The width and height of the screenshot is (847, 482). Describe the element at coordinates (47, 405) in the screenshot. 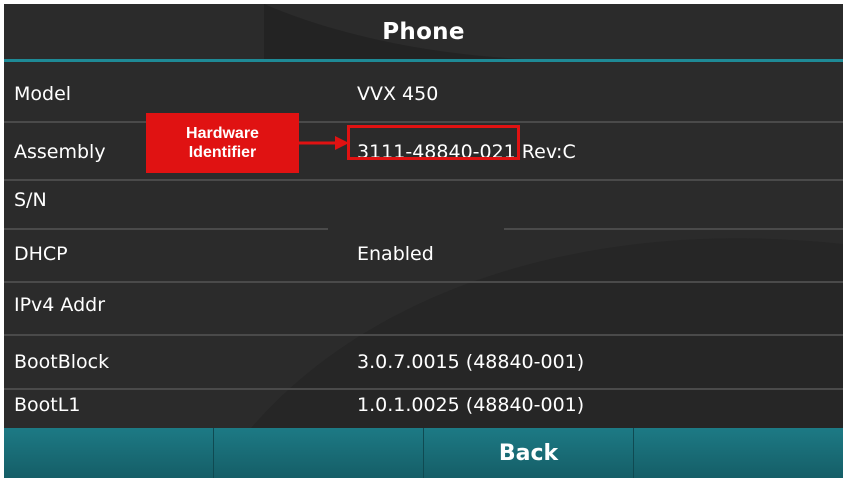

I see `row-label: BootL1` at that location.